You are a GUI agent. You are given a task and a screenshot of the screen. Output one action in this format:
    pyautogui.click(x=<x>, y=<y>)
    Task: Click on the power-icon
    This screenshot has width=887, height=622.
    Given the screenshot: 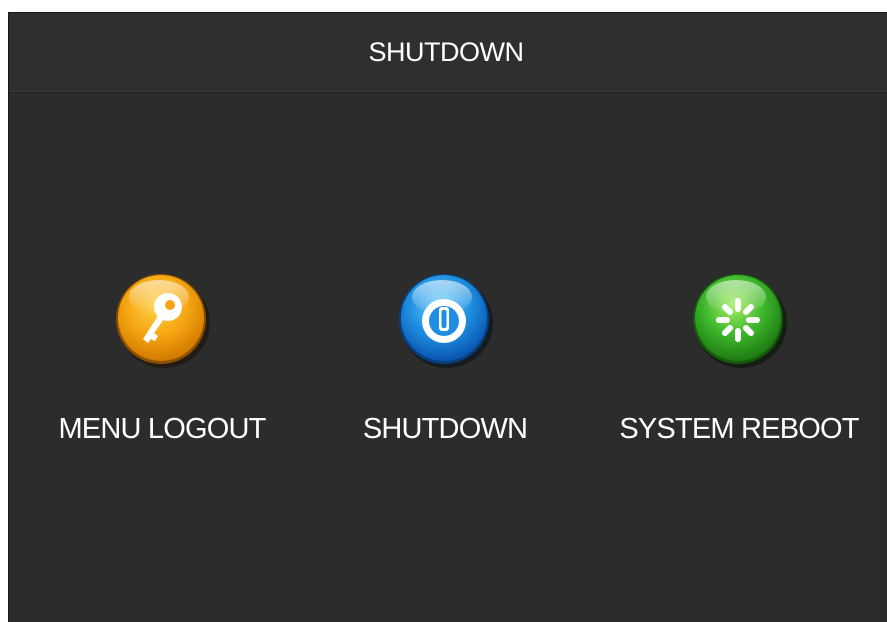 What is the action you would take?
    pyautogui.click(x=445, y=319)
    